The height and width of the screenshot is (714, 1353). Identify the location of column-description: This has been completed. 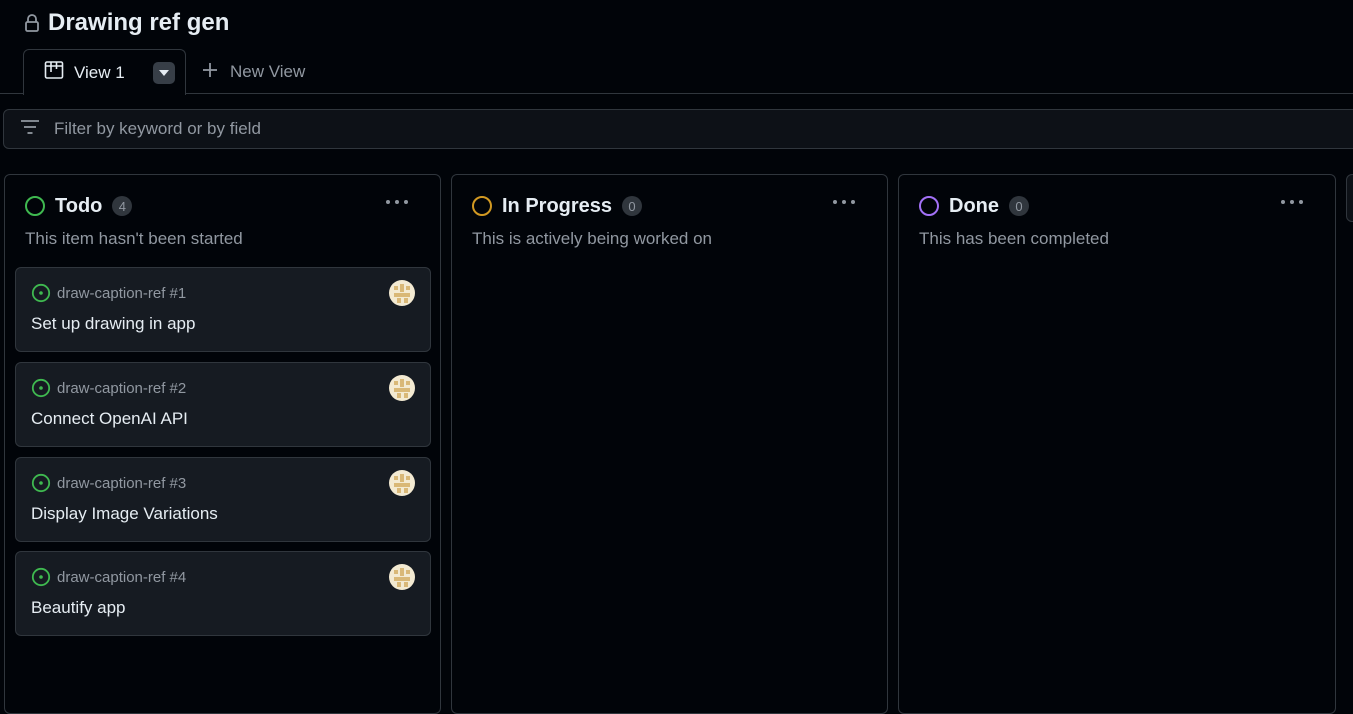
(1014, 238).